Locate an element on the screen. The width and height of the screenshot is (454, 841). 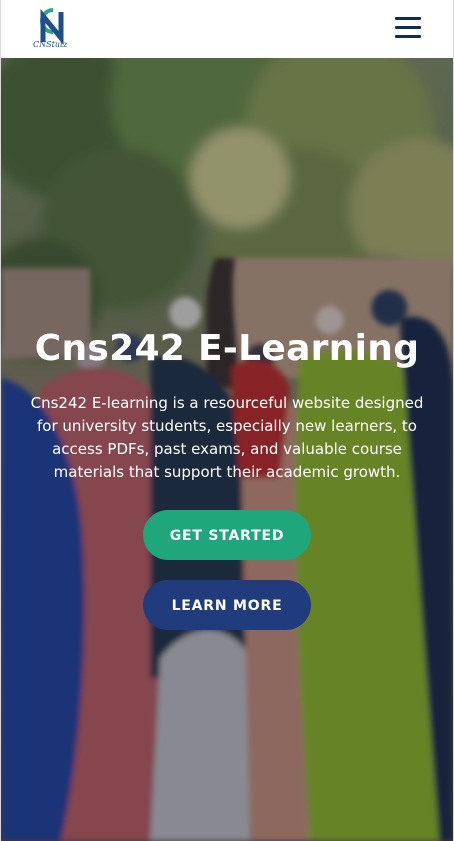
hero-title: Cns242 E-Learning is located at coordinates (227, 348).